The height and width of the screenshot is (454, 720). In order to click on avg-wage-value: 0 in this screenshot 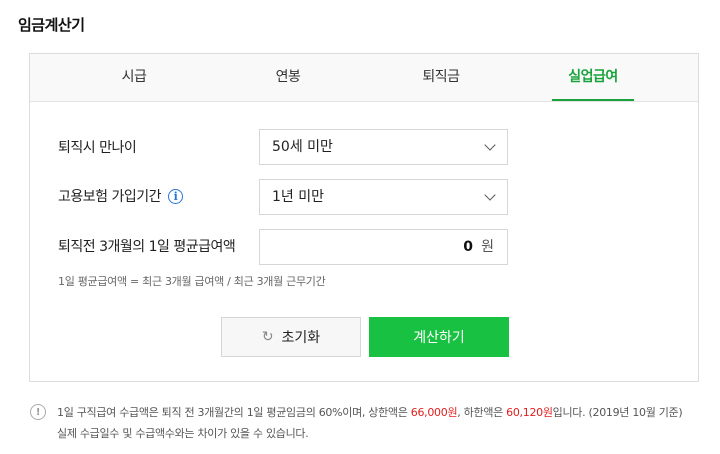, I will do `click(468, 247)`.